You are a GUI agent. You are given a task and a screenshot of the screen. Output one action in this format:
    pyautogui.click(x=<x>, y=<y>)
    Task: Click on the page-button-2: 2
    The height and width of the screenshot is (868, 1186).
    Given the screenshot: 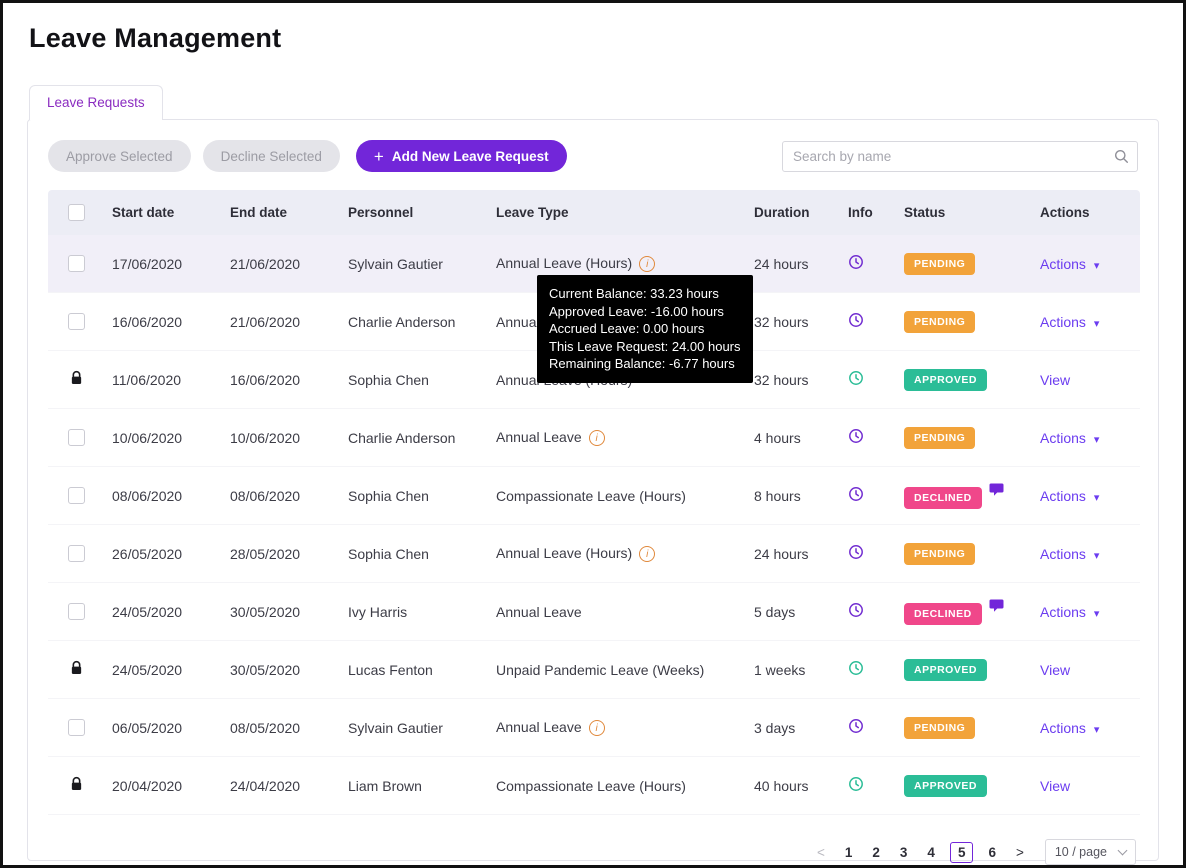 What is the action you would take?
    pyautogui.click(x=876, y=852)
    